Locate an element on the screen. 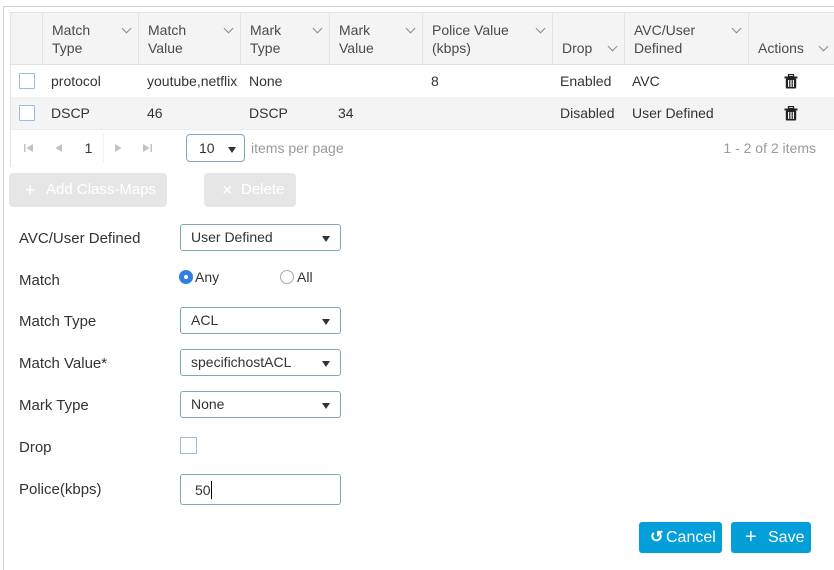 This screenshot has height=570, width=834. first-page-icon is located at coordinates (29, 148).